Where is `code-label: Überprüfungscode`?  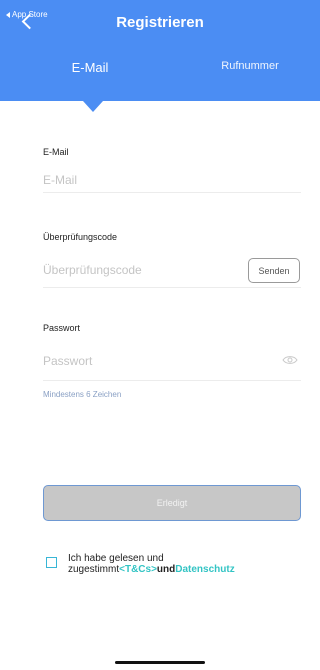 code-label: Überprüfungscode is located at coordinates (80, 237).